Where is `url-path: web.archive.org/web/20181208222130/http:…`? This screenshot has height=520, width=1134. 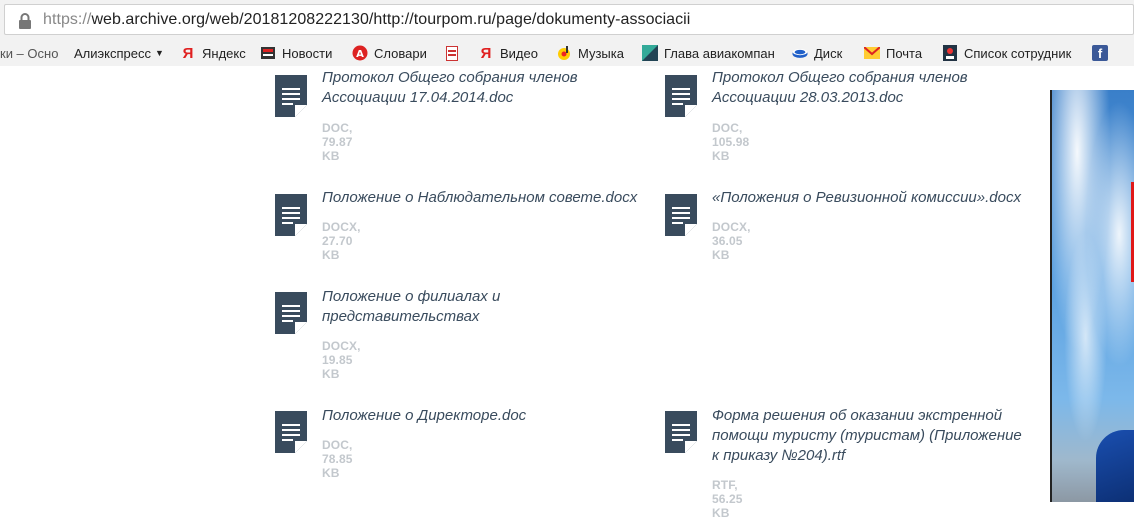 url-path: web.archive.org/web/20181208222130/http:… is located at coordinates (391, 19).